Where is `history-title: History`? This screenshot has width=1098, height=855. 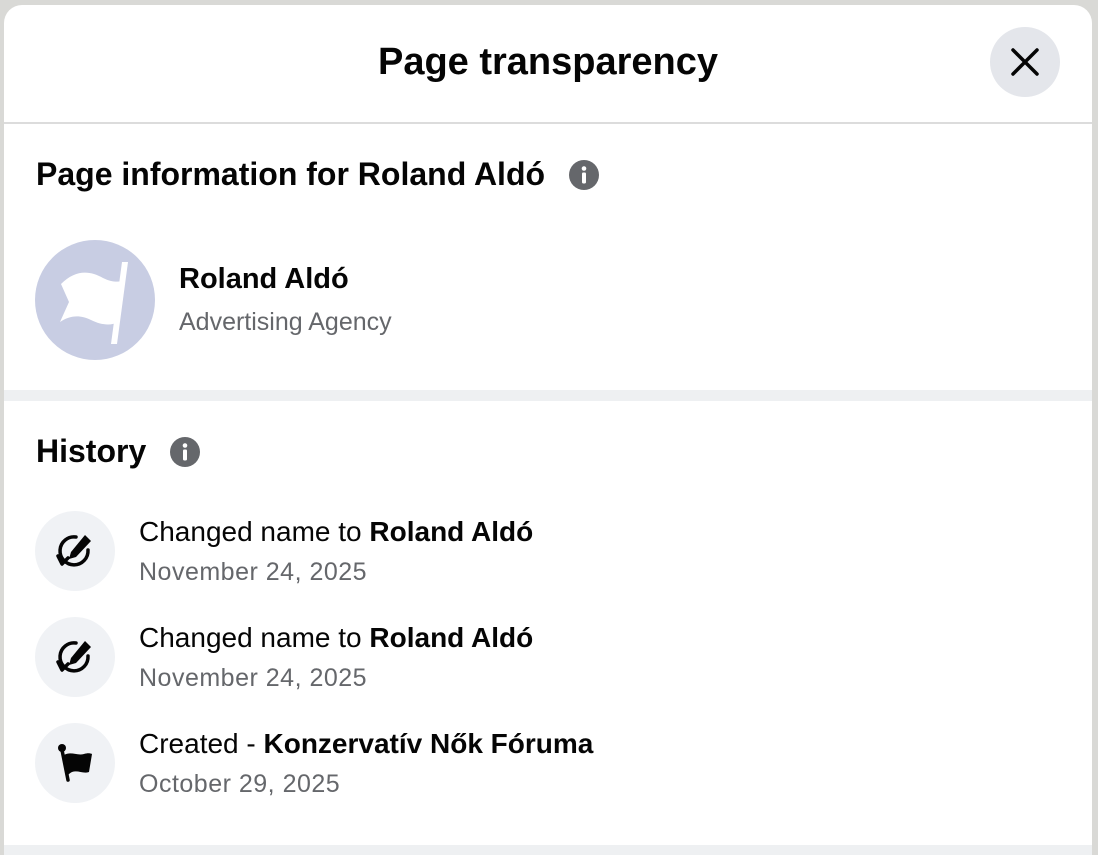 history-title: History is located at coordinates (91, 451).